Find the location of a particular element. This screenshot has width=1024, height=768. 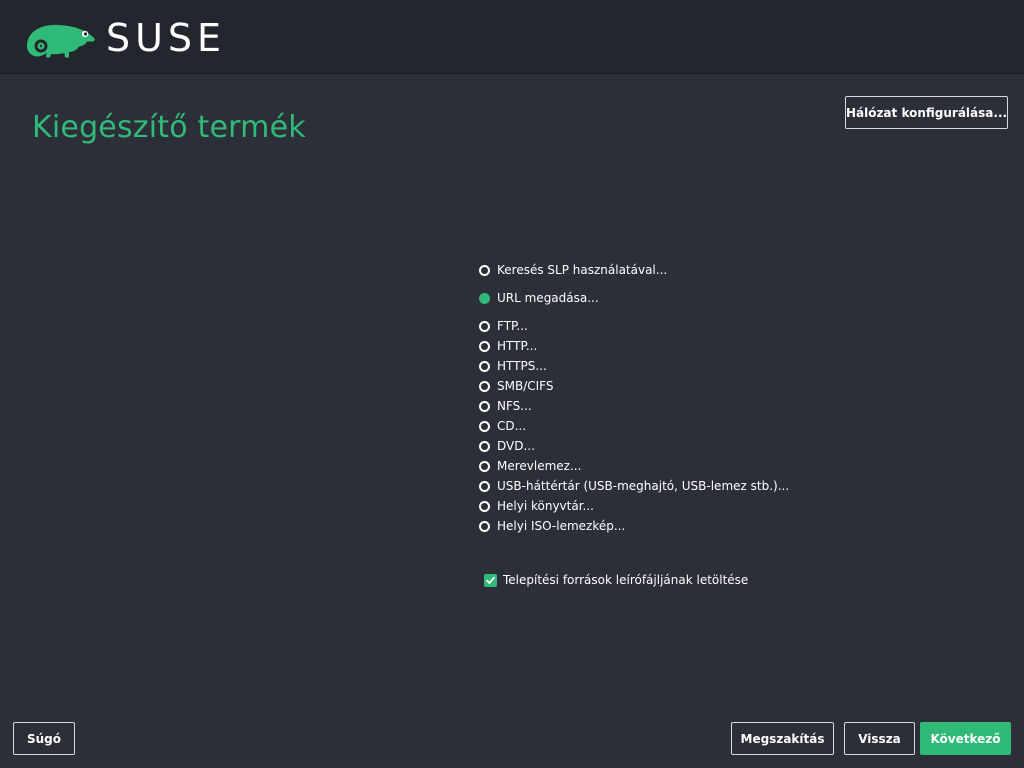

download-descriptions-checkbox is located at coordinates (490, 580).